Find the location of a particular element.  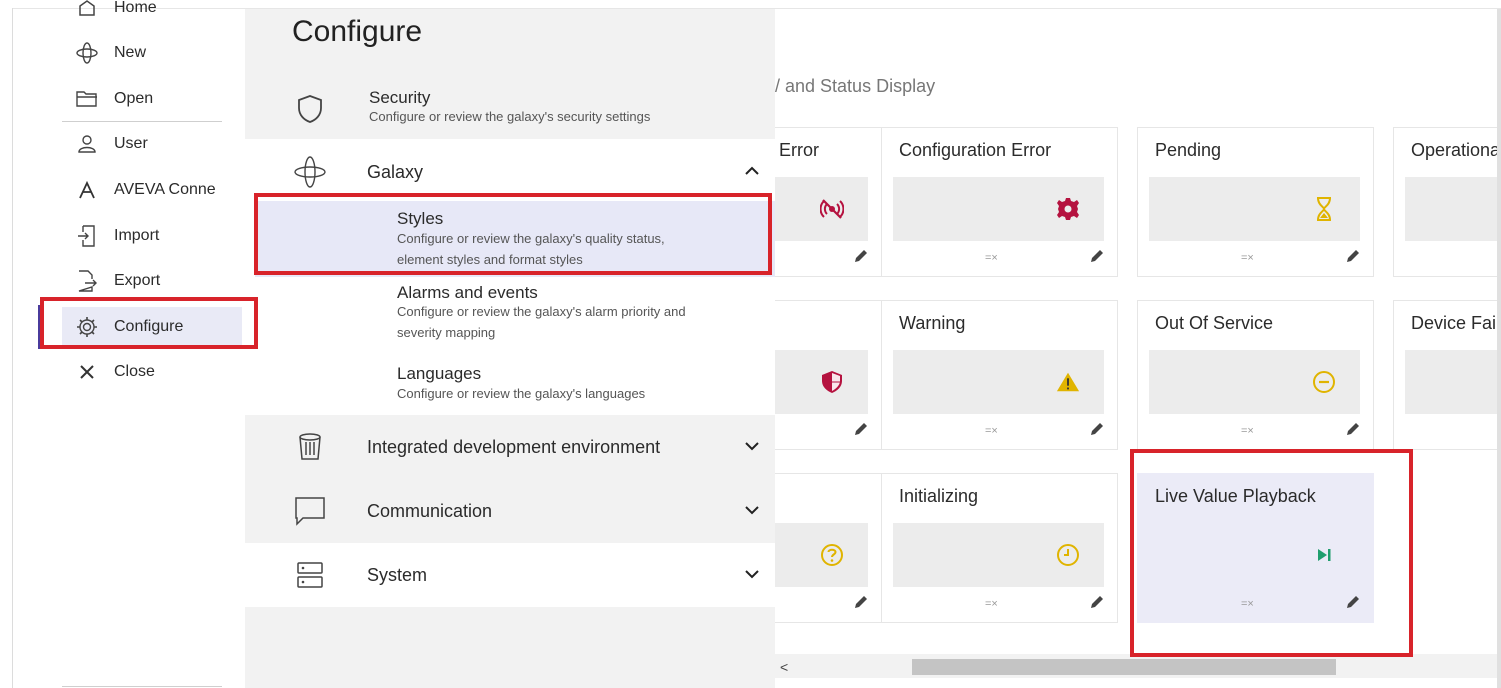

page-title: Configure is located at coordinates (357, 31).